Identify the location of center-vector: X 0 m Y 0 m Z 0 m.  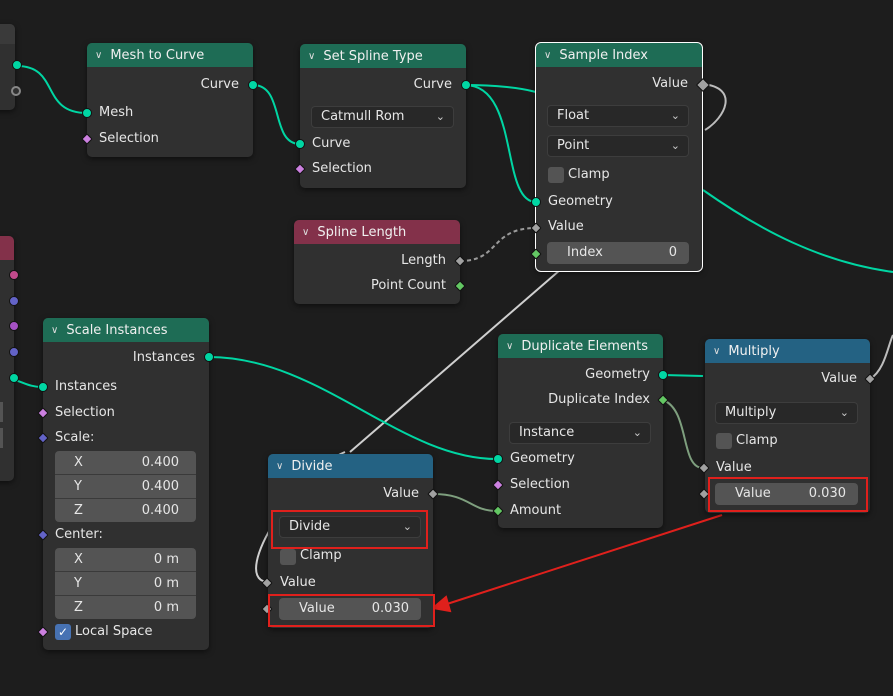
(125, 583).